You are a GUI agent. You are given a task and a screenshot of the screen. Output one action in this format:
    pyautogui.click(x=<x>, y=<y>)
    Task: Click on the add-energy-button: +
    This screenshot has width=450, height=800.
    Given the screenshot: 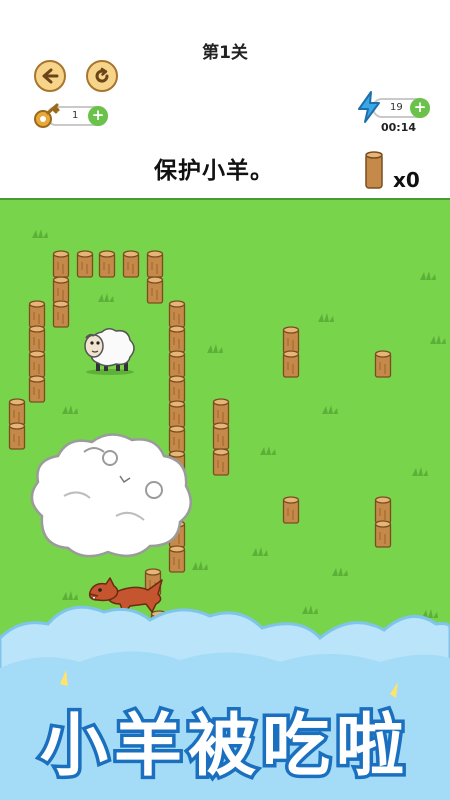 What is the action you would take?
    pyautogui.click(x=420, y=108)
    